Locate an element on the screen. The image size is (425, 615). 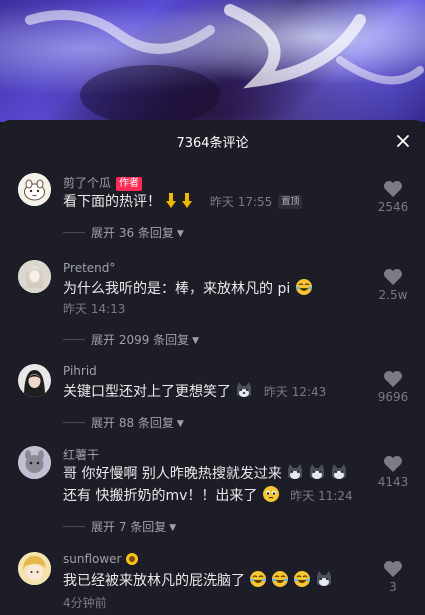
username: sunflower is located at coordinates (101, 560).